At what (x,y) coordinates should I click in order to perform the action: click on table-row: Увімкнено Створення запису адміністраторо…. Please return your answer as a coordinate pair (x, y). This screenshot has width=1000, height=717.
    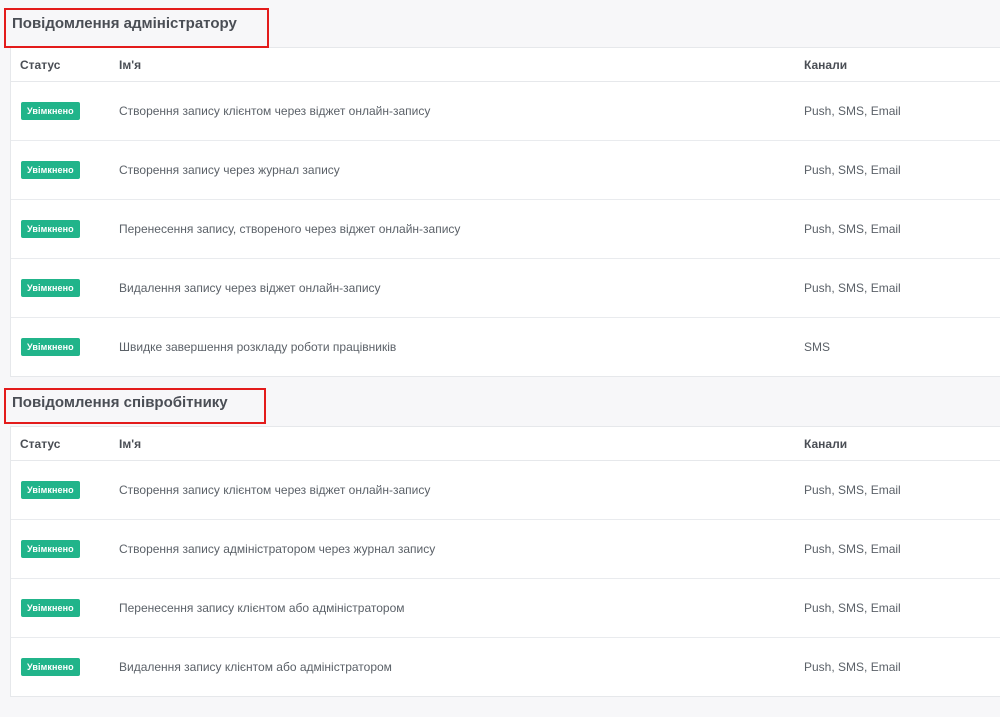
    Looking at the image, I should click on (505, 549).